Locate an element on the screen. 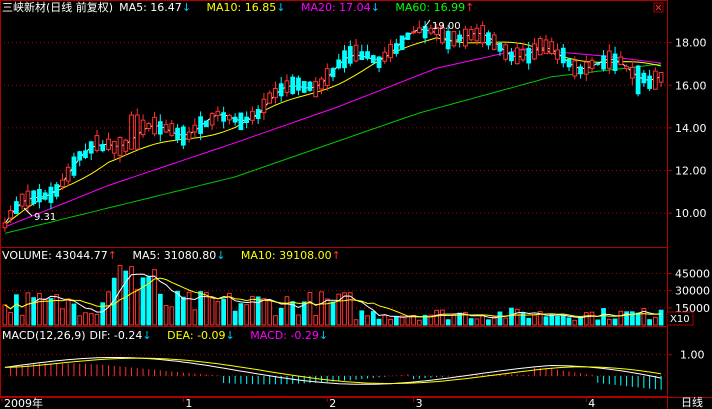 This screenshot has width=712, height=409. ma10-trend-icon: ↓ is located at coordinates (281, 7).